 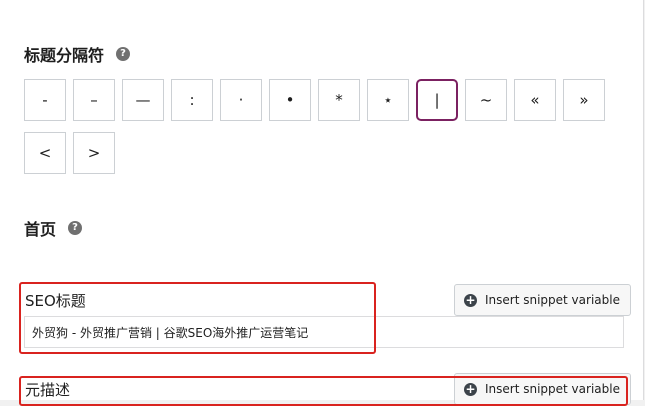 I want to click on homepage-section-title: 首页 ?, so click(x=53, y=228).